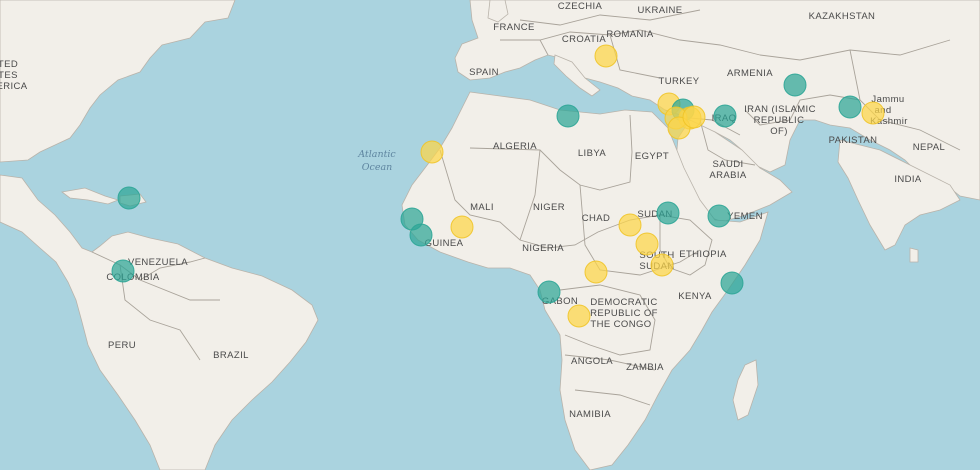 Image resolution: width=980 pixels, height=470 pixels. What do you see at coordinates (432, 152) in the screenshot?
I see `map-marker-western-sahara` at bounding box center [432, 152].